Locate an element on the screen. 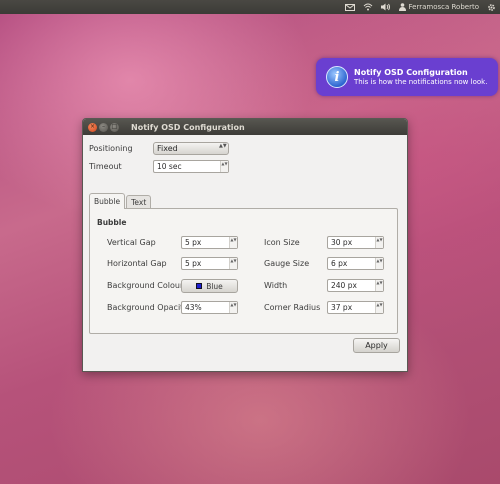 The height and width of the screenshot is (484, 500). horizontal-gap-label: Horizontal Gap is located at coordinates (137, 263).